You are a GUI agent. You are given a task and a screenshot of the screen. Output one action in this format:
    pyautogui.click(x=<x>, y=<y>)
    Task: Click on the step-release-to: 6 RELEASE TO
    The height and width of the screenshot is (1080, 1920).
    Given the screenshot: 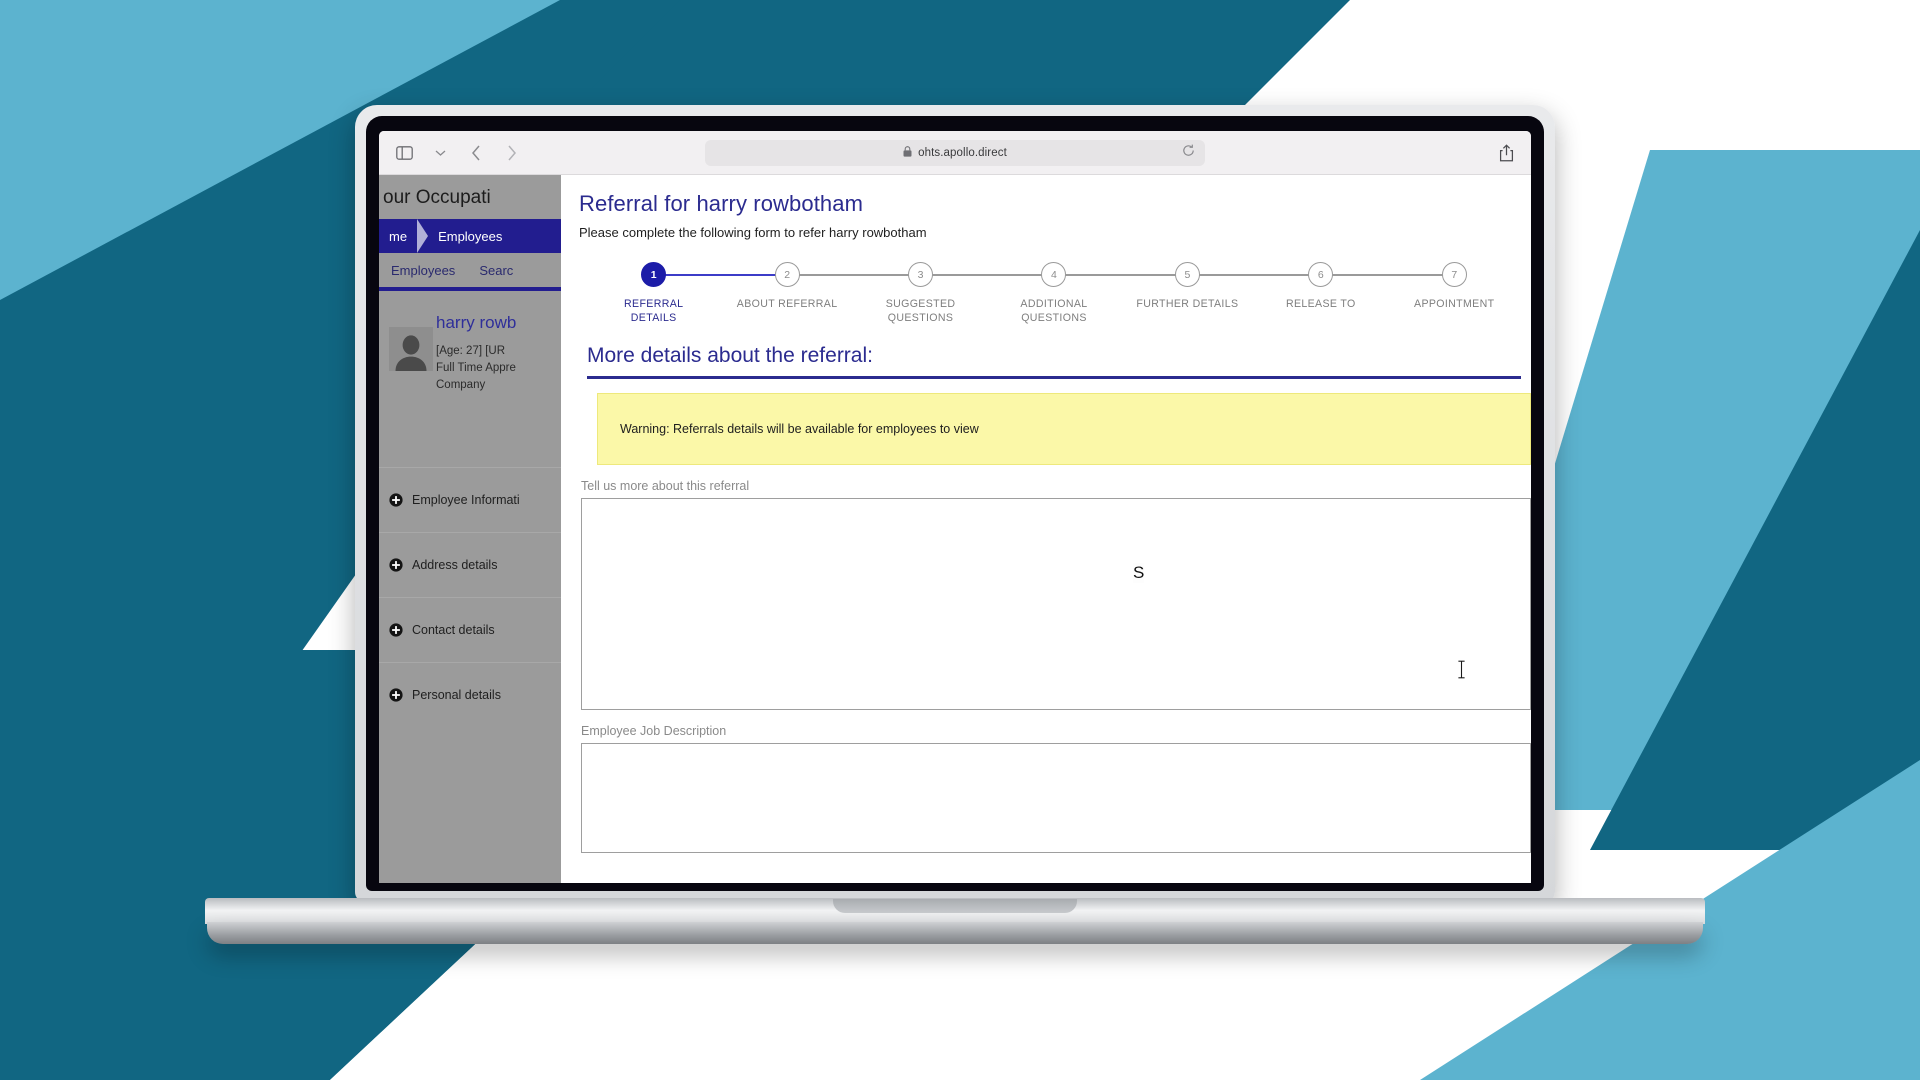 What is the action you would take?
    pyautogui.click(x=1354, y=286)
    